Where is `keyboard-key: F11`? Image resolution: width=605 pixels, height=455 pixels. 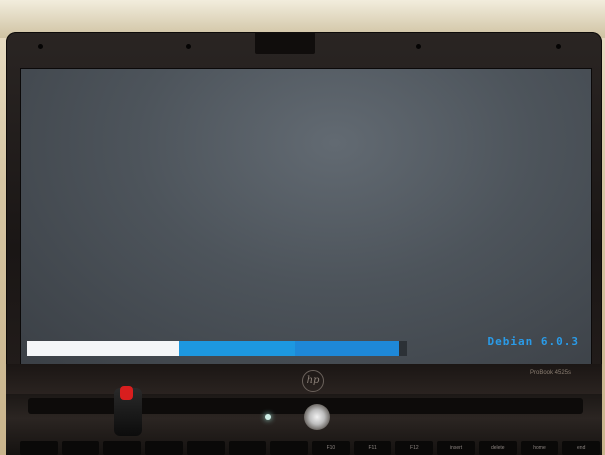 keyboard-key: F11 is located at coordinates (372, 448).